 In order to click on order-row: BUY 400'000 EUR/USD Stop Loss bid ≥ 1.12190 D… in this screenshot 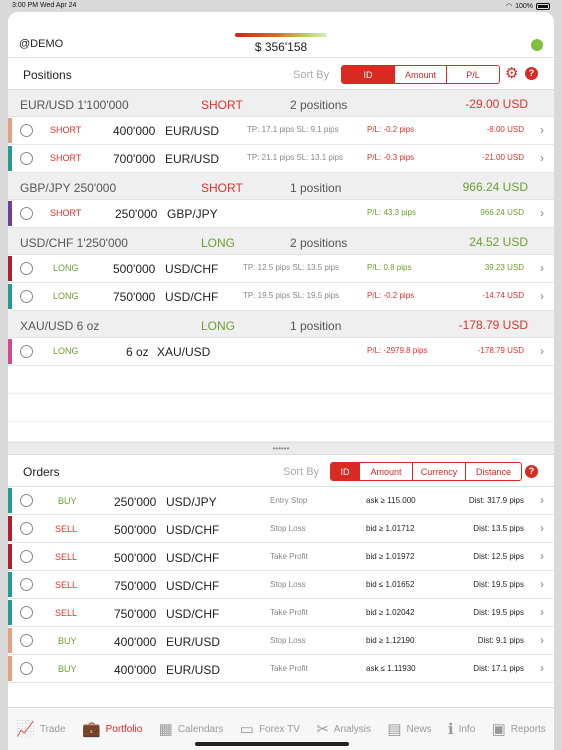, I will do `click(281, 641)`.